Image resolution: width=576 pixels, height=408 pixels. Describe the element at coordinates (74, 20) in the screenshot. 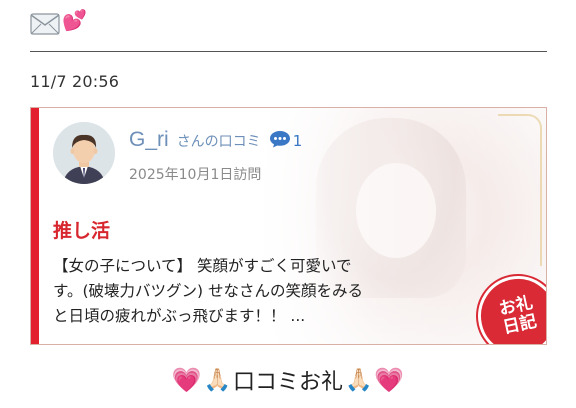

I see `two-hearts-icon: 💕` at that location.